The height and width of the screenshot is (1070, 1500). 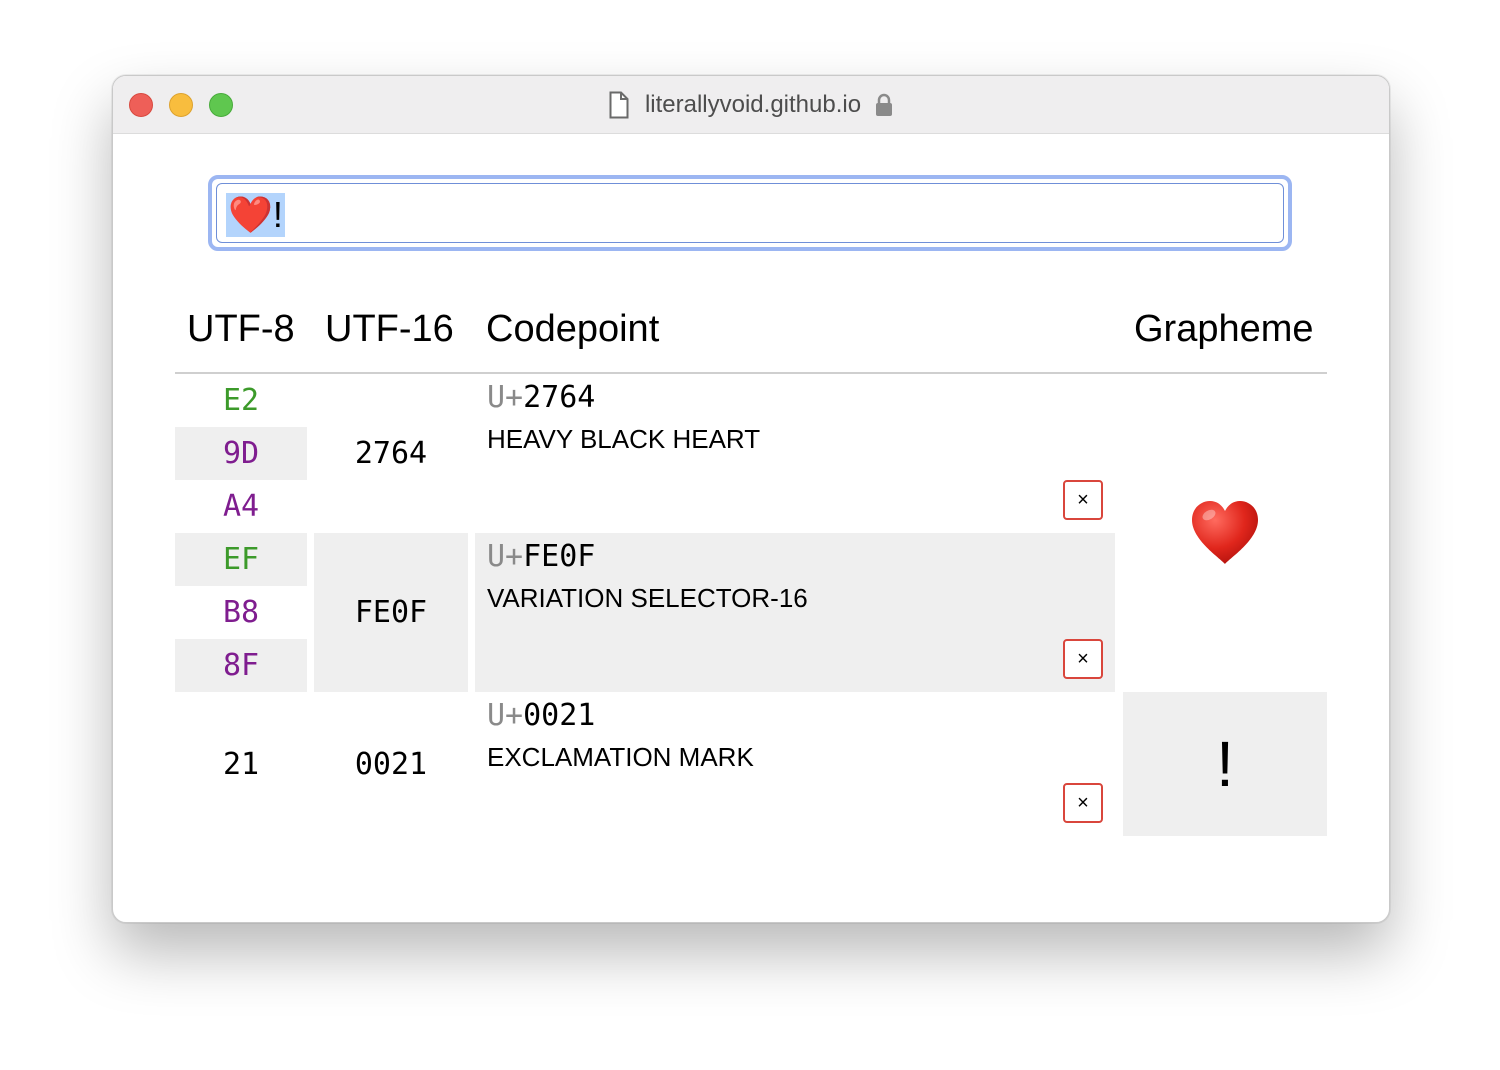 What do you see at coordinates (241, 559) in the screenshot?
I see `utf8-byte: EF` at bounding box center [241, 559].